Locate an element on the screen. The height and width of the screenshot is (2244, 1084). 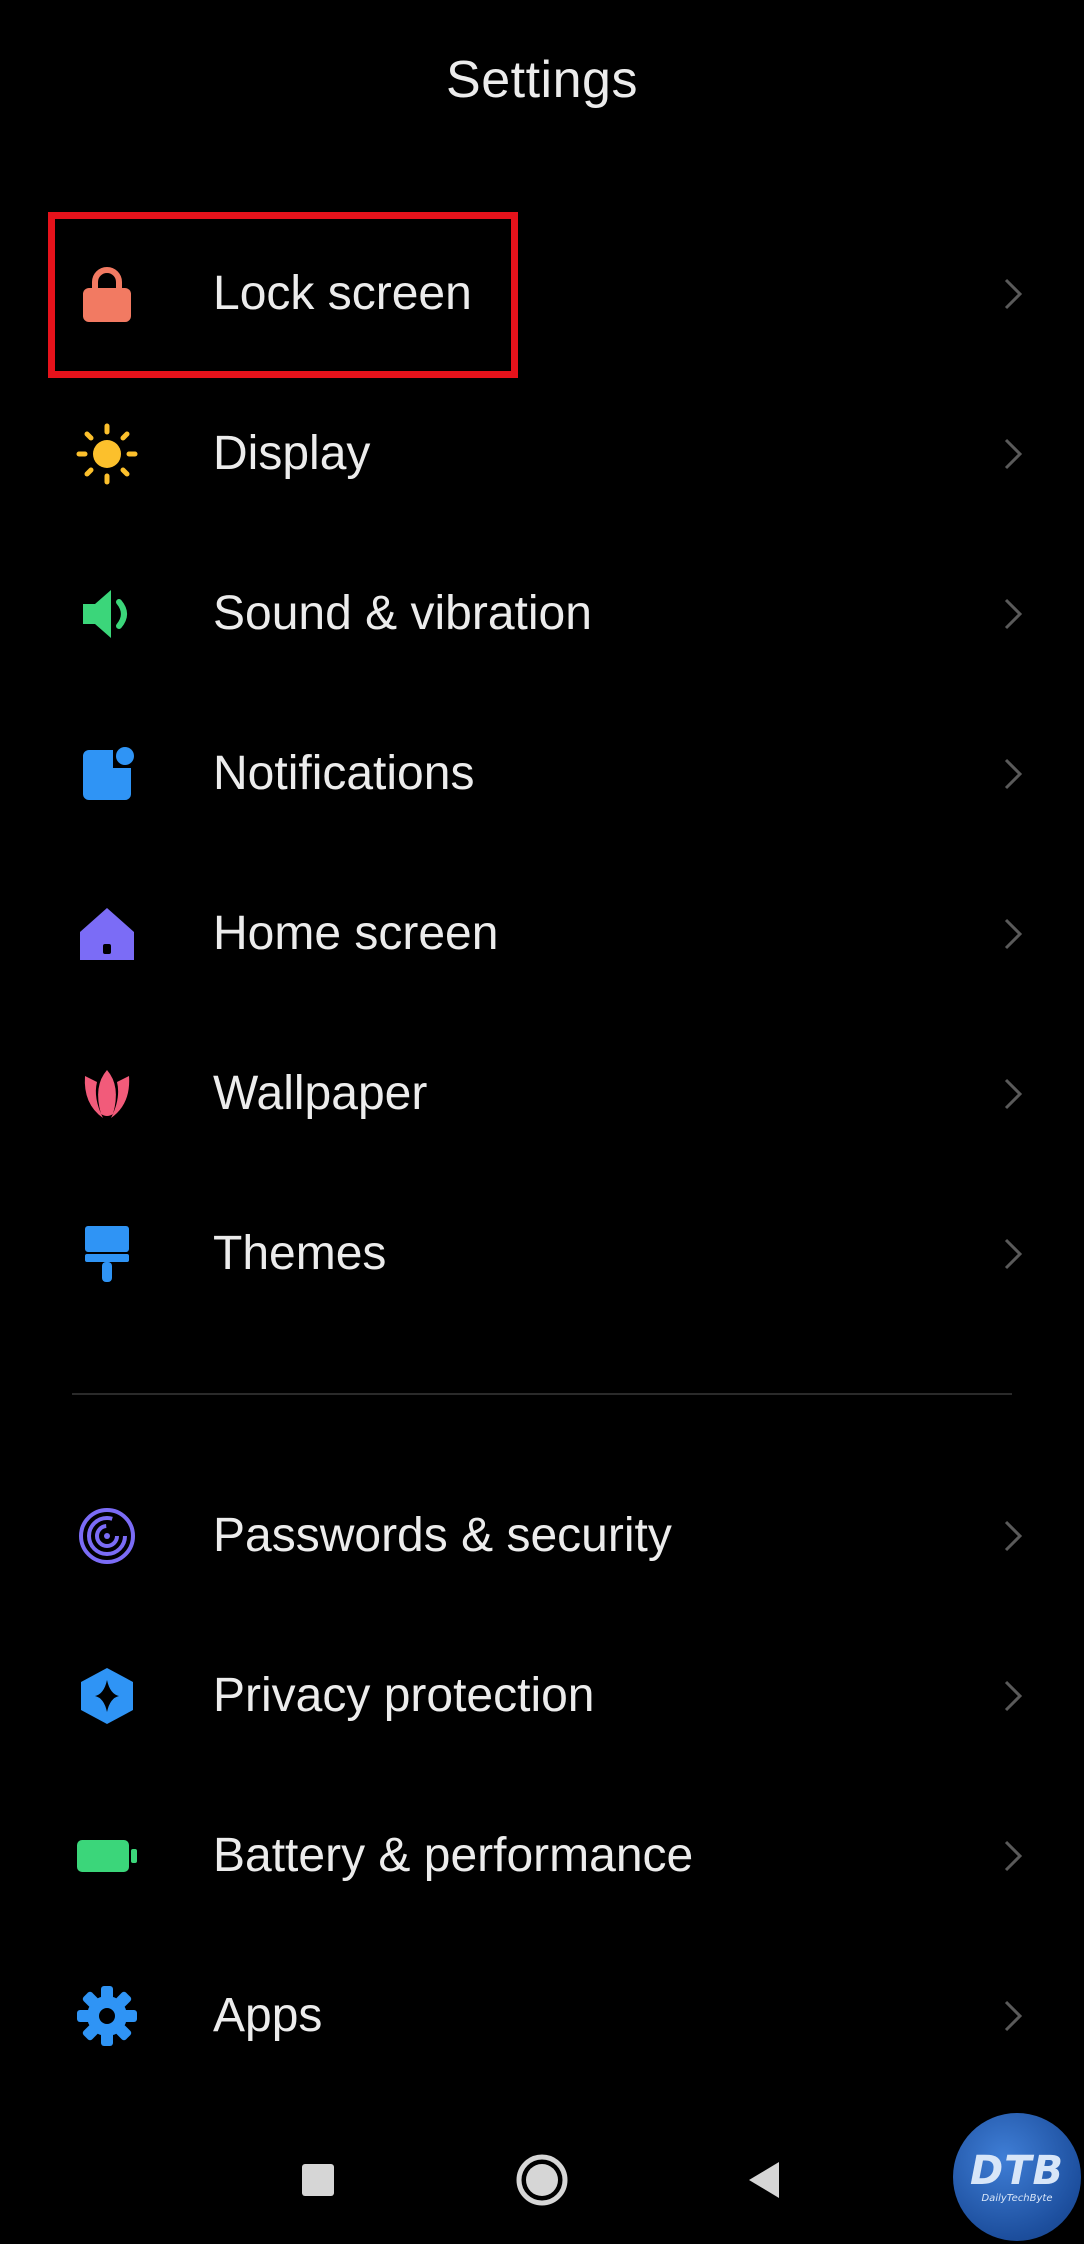
settings-item-sound-vibration: Sound & vibration is located at coordinates (542, 614).